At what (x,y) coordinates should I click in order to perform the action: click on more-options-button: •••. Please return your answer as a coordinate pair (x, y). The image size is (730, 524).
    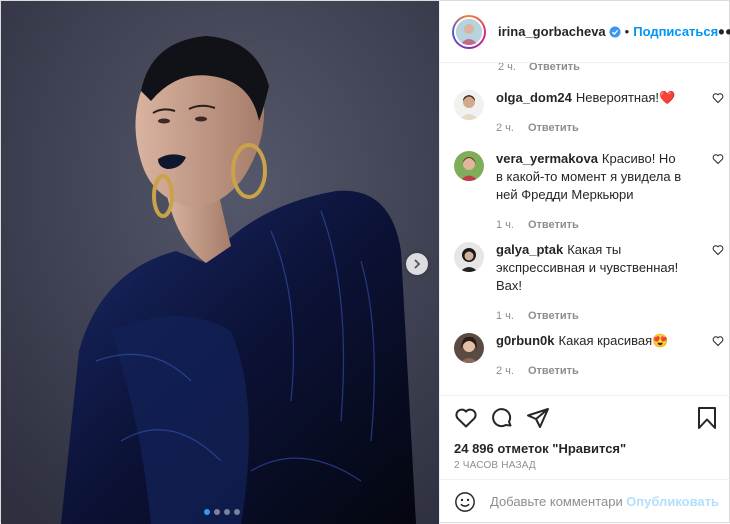
    Looking at the image, I should click on (724, 32).